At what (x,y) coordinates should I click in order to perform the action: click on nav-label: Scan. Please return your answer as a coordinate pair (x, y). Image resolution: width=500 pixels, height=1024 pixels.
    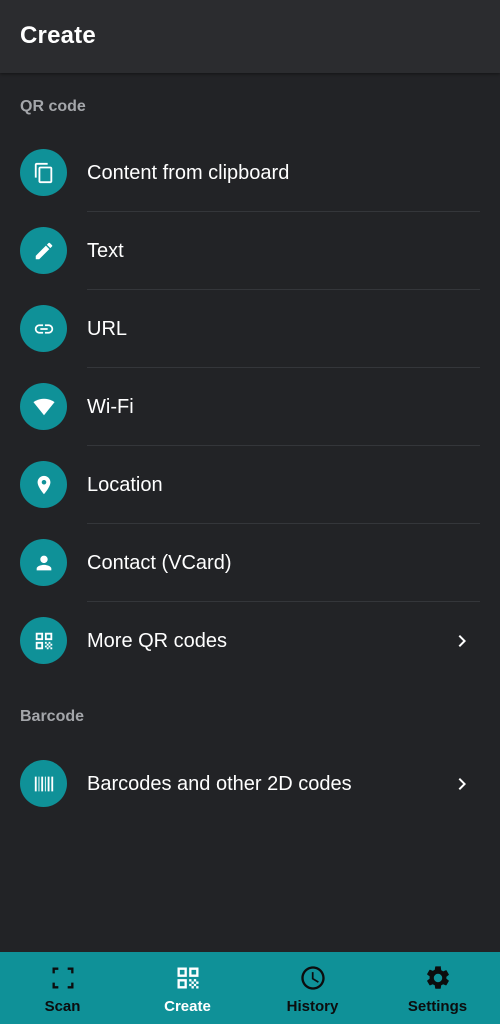
    Looking at the image, I should click on (62, 1006).